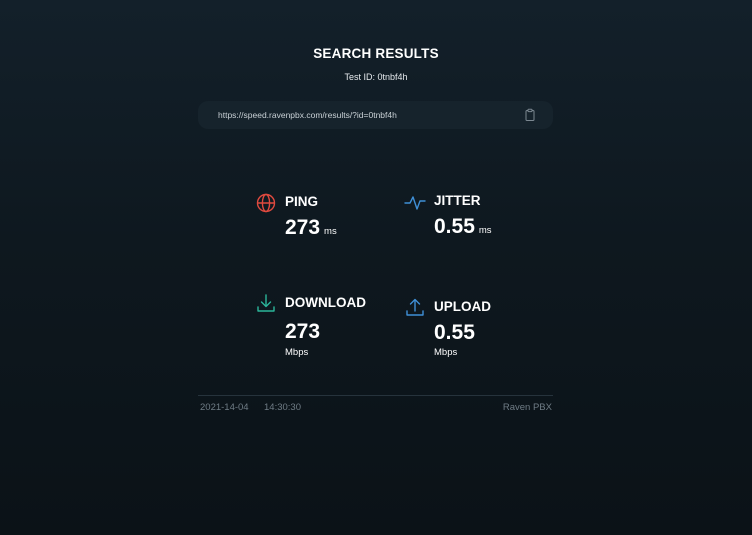  Describe the element at coordinates (376, 53) in the screenshot. I see `page-title: SEARCH RESULTS` at that location.